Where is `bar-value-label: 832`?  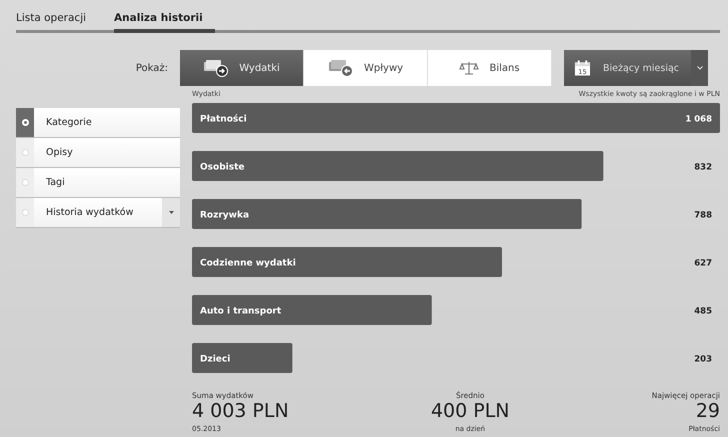 bar-value-label: 832 is located at coordinates (703, 167).